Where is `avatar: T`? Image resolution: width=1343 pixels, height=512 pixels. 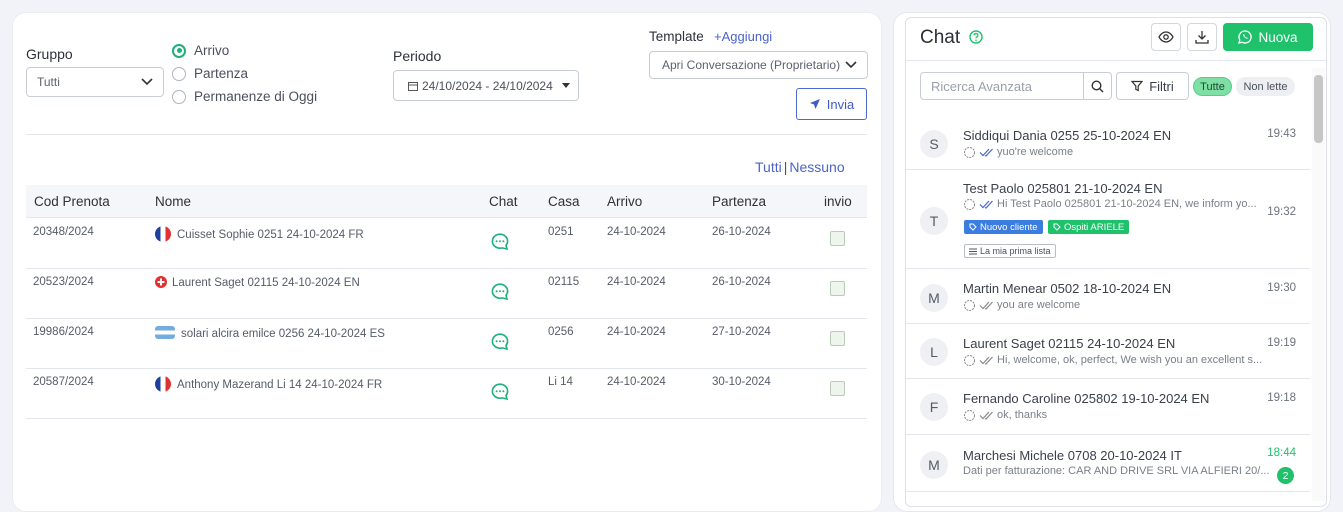
avatar: T is located at coordinates (934, 221).